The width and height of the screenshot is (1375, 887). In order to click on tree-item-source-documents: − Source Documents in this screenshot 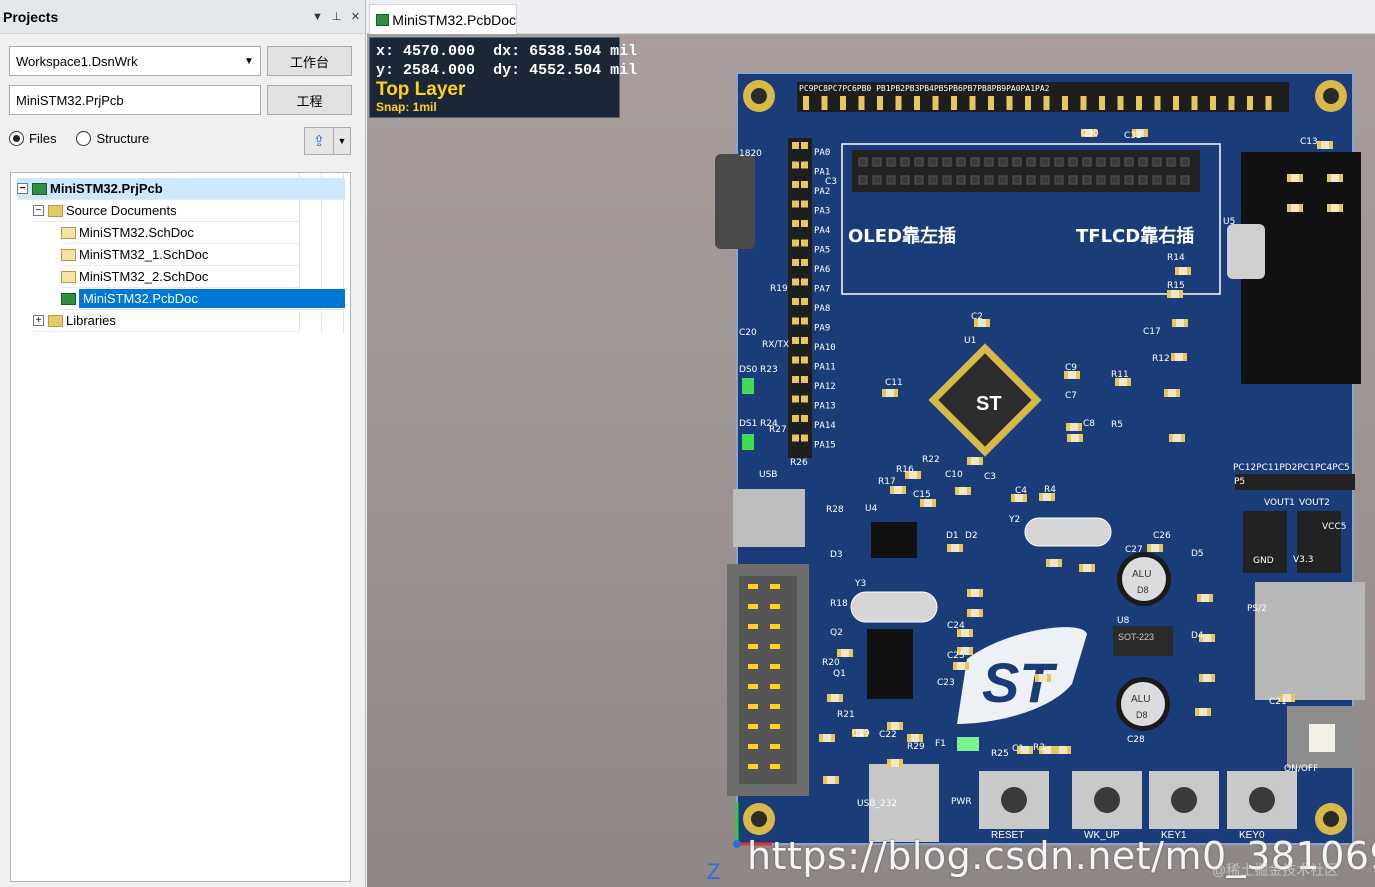, I will do `click(166, 211)`.